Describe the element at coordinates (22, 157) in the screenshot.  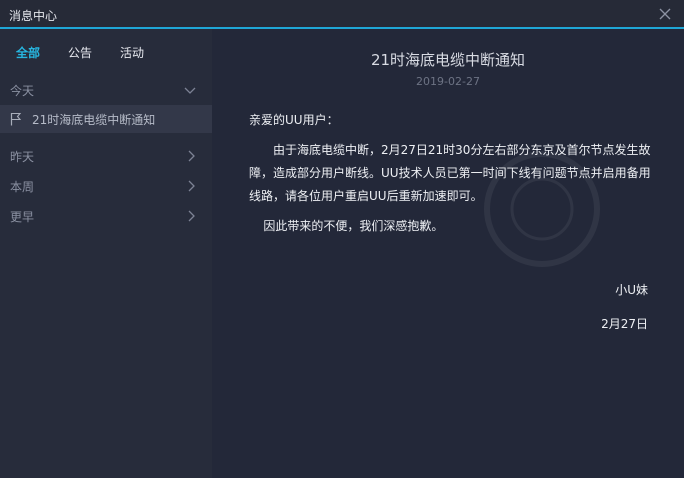
I see `group-yesterday-label: 昨天` at that location.